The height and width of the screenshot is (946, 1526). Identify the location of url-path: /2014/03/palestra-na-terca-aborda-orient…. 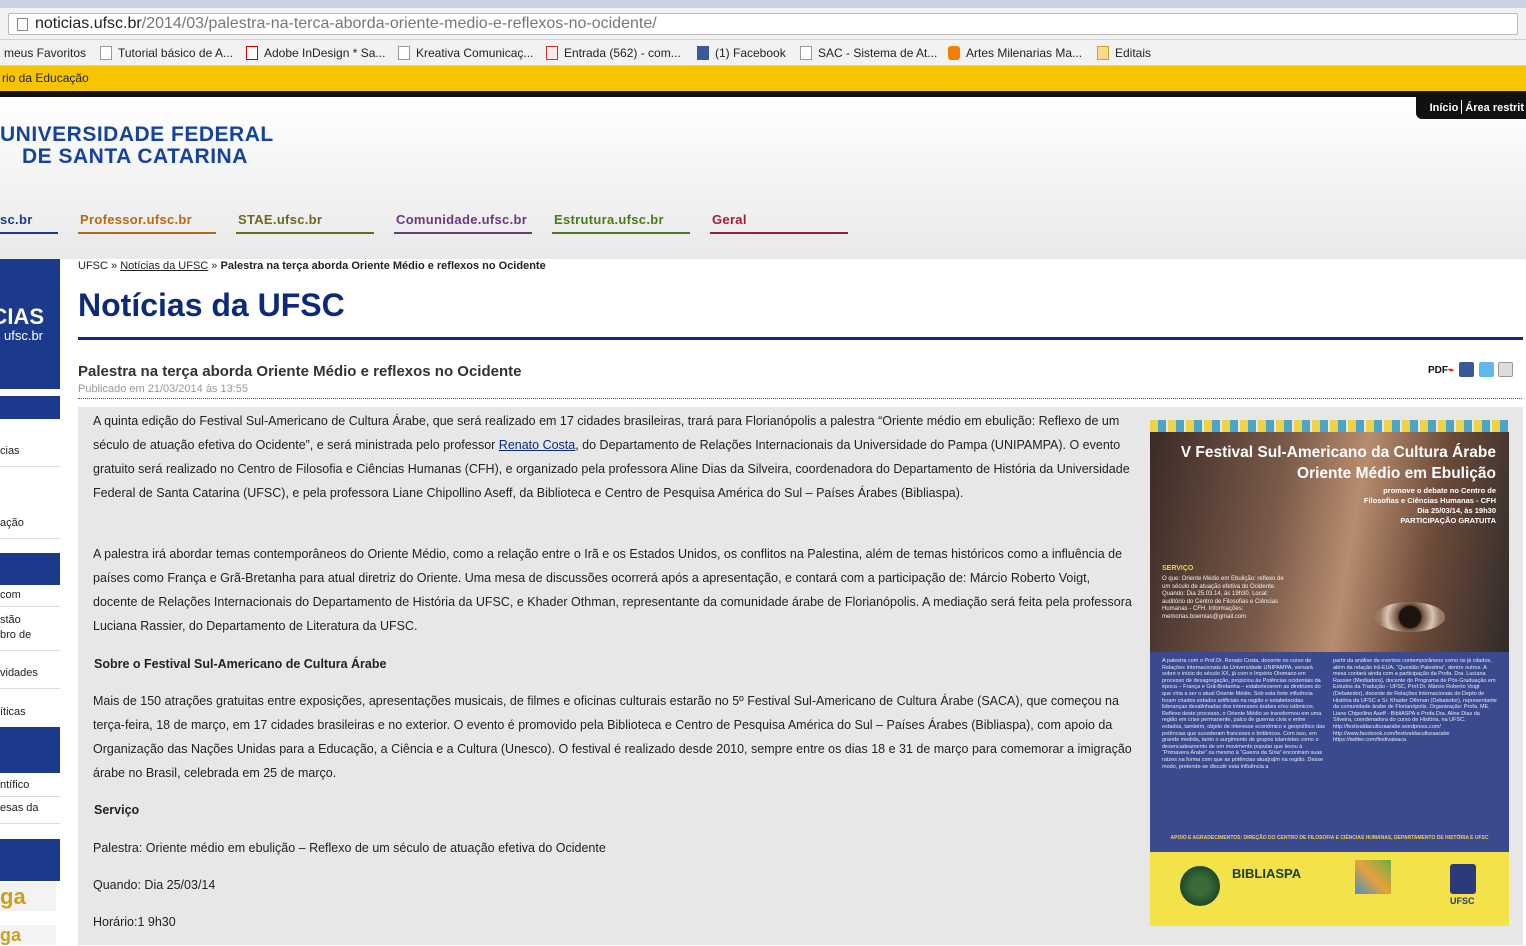
(399, 23).